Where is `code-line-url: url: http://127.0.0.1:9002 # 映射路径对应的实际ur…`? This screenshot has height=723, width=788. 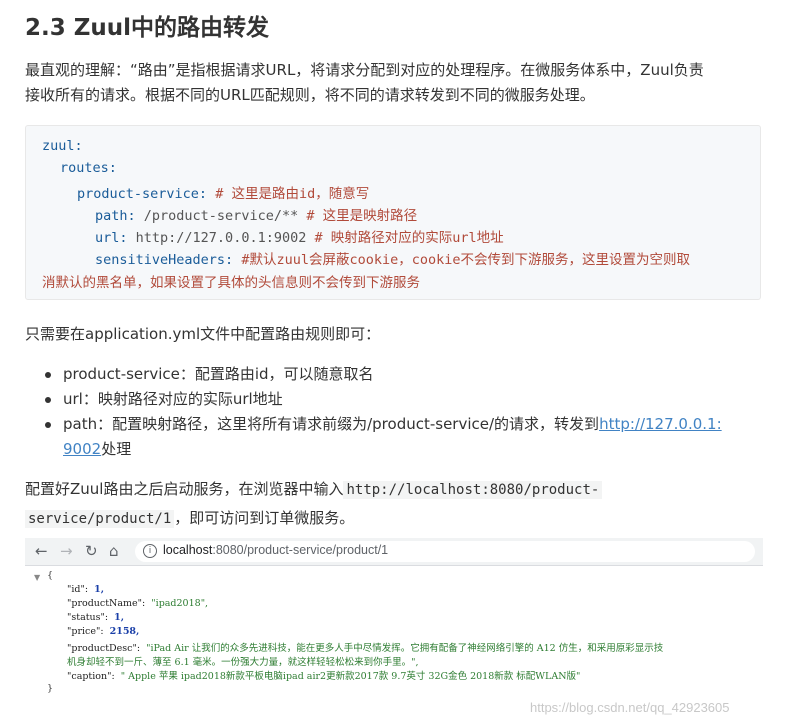 code-line-url: url: http://127.0.0.1:9002 # 映射路径对应的实际ur… is located at coordinates (299, 236).